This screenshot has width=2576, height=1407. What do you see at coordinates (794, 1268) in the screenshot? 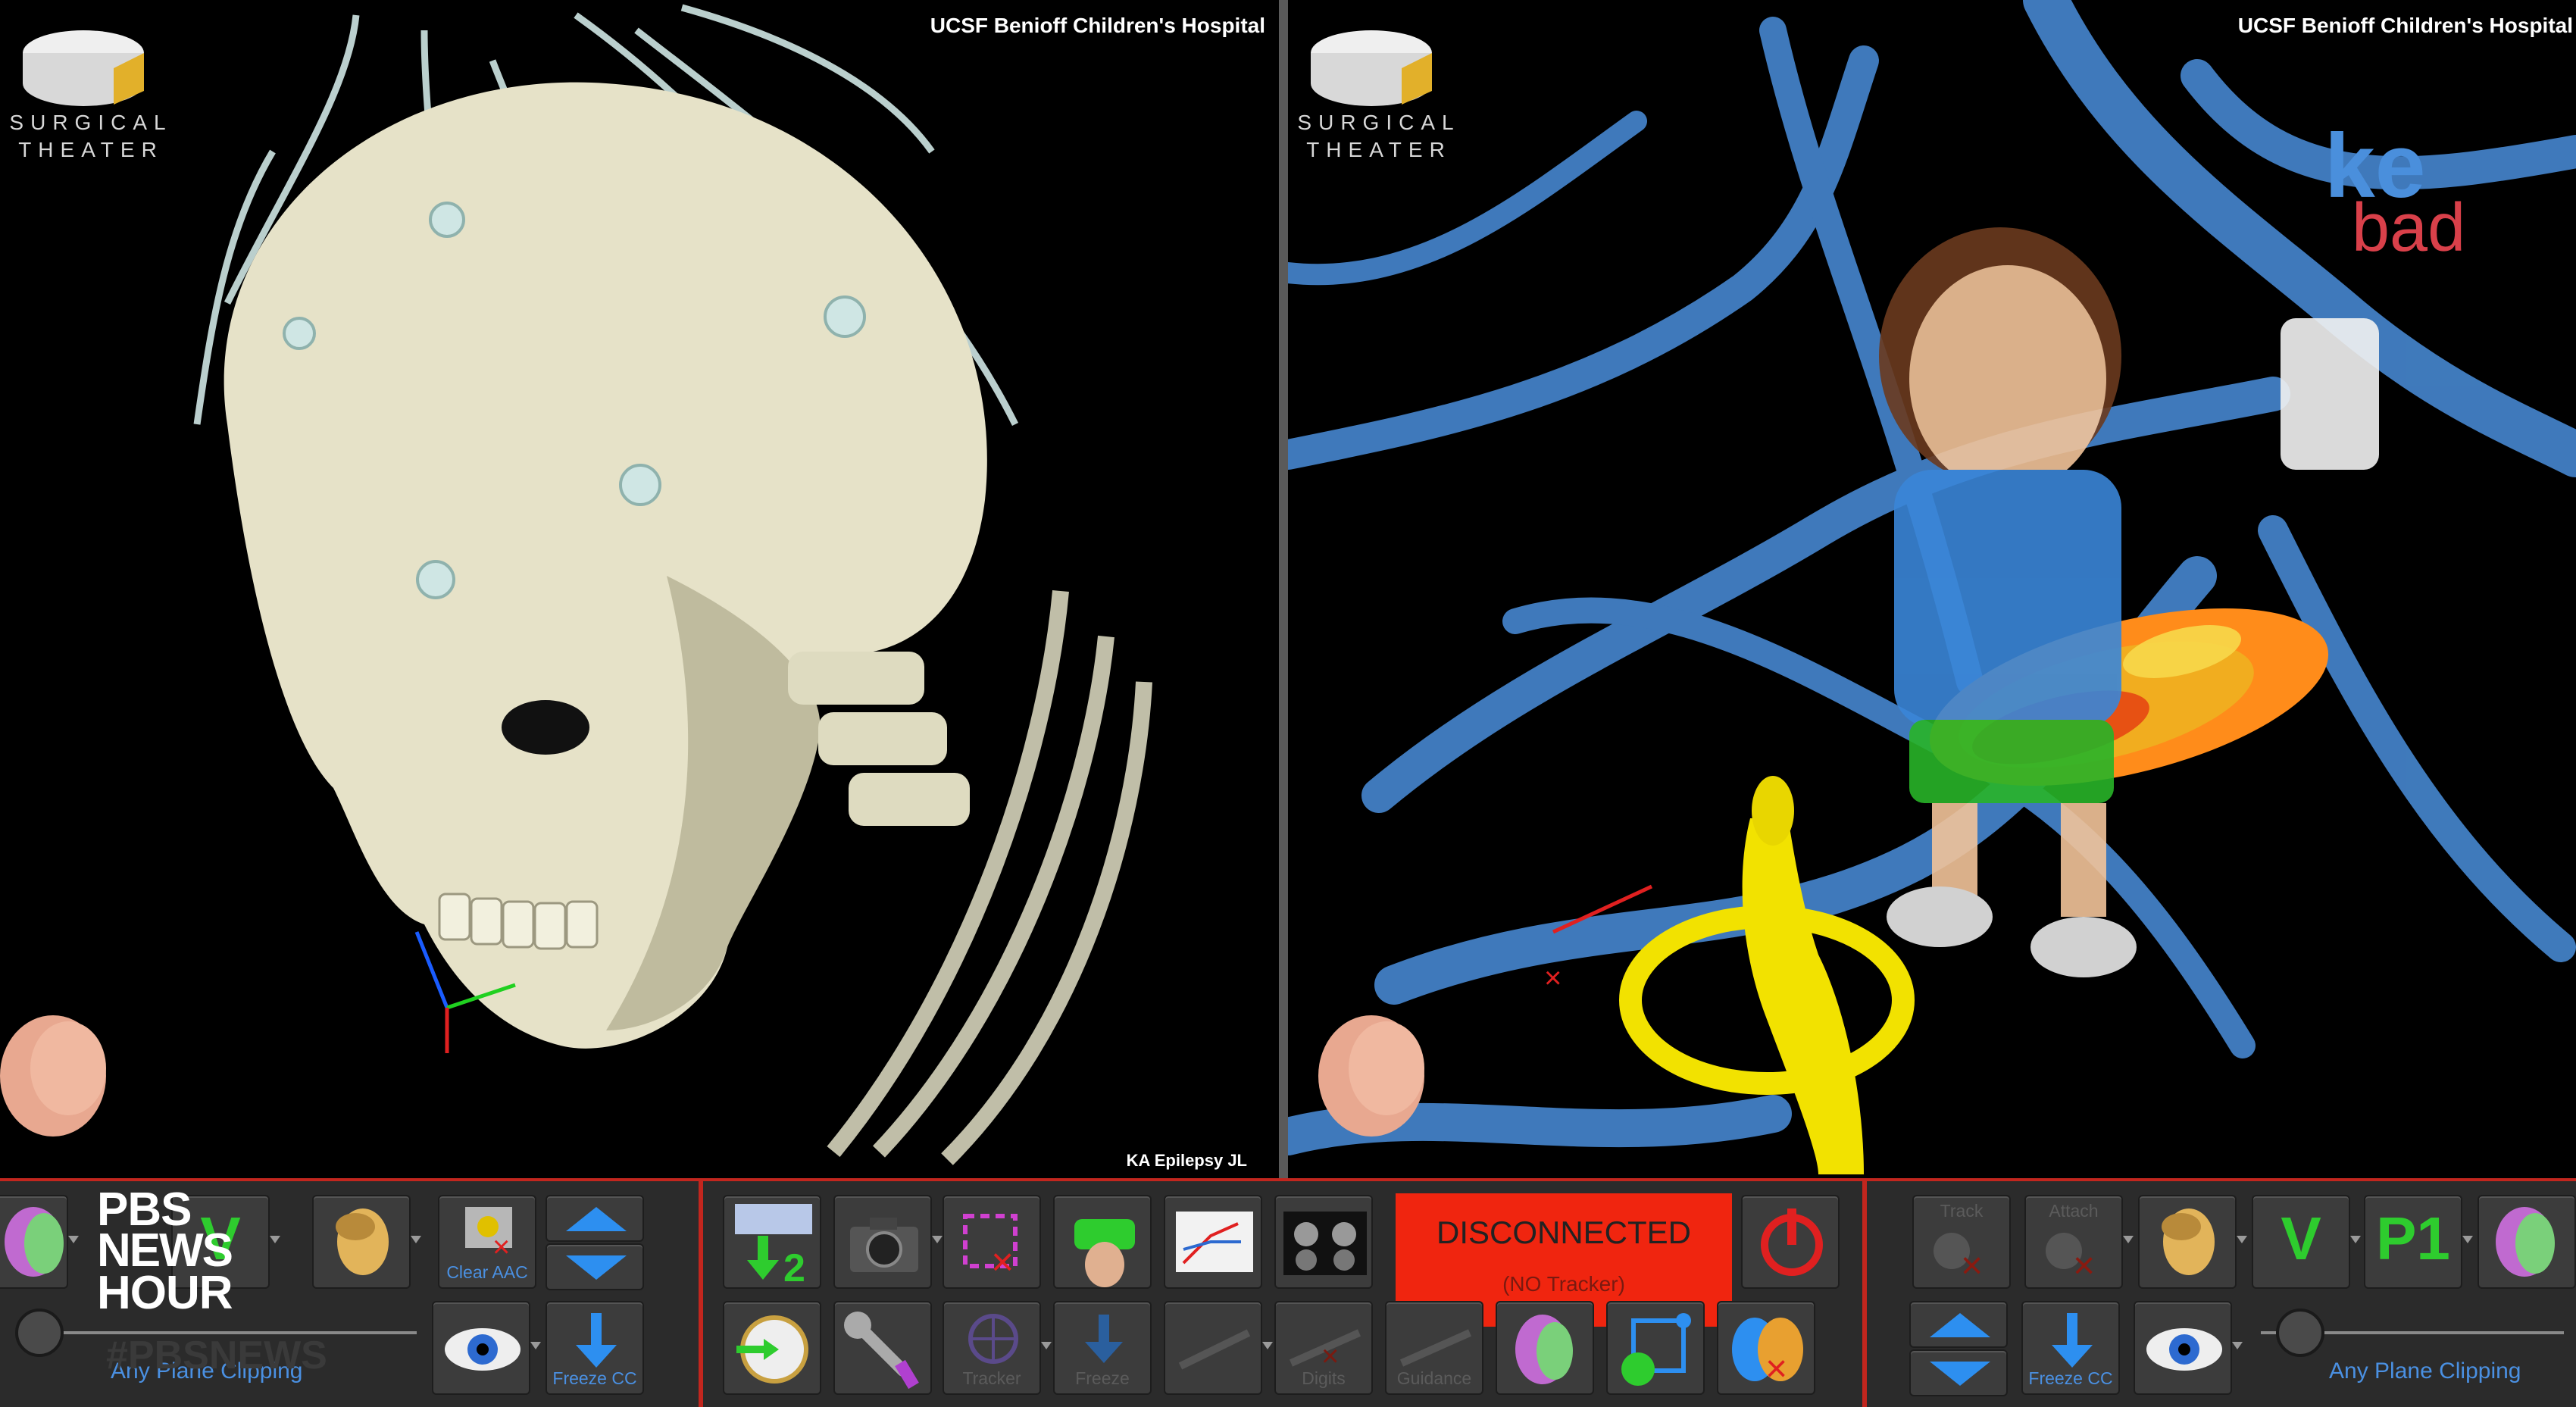
I see `svg-text: 2` at bounding box center [794, 1268].